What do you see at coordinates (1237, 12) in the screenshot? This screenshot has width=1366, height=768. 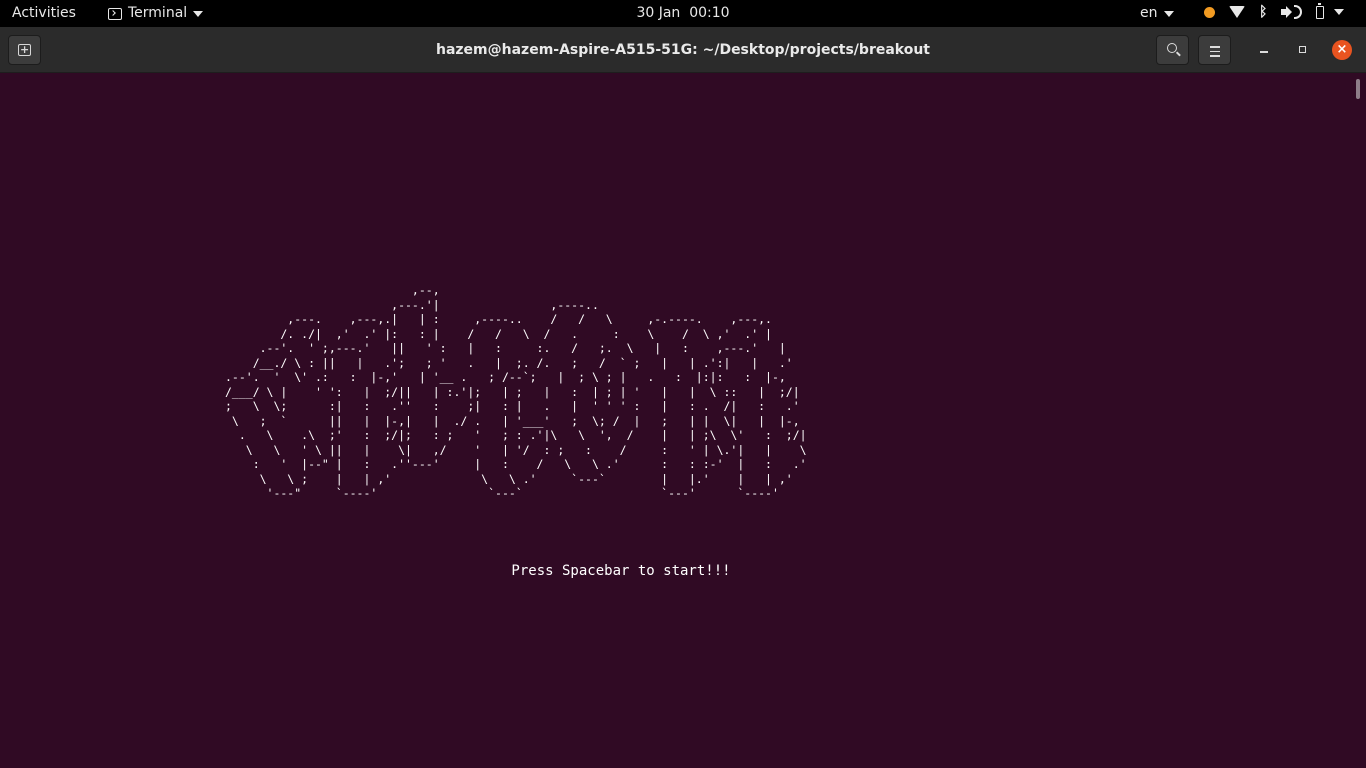 I see `wifi-icon` at bounding box center [1237, 12].